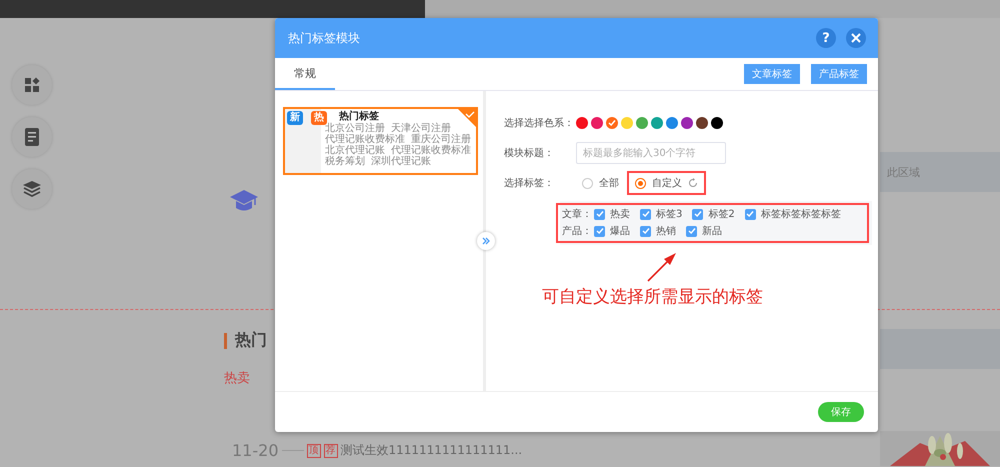 The width and height of the screenshot is (1000, 467). I want to click on checkbox-label: 标签3, so click(669, 214).